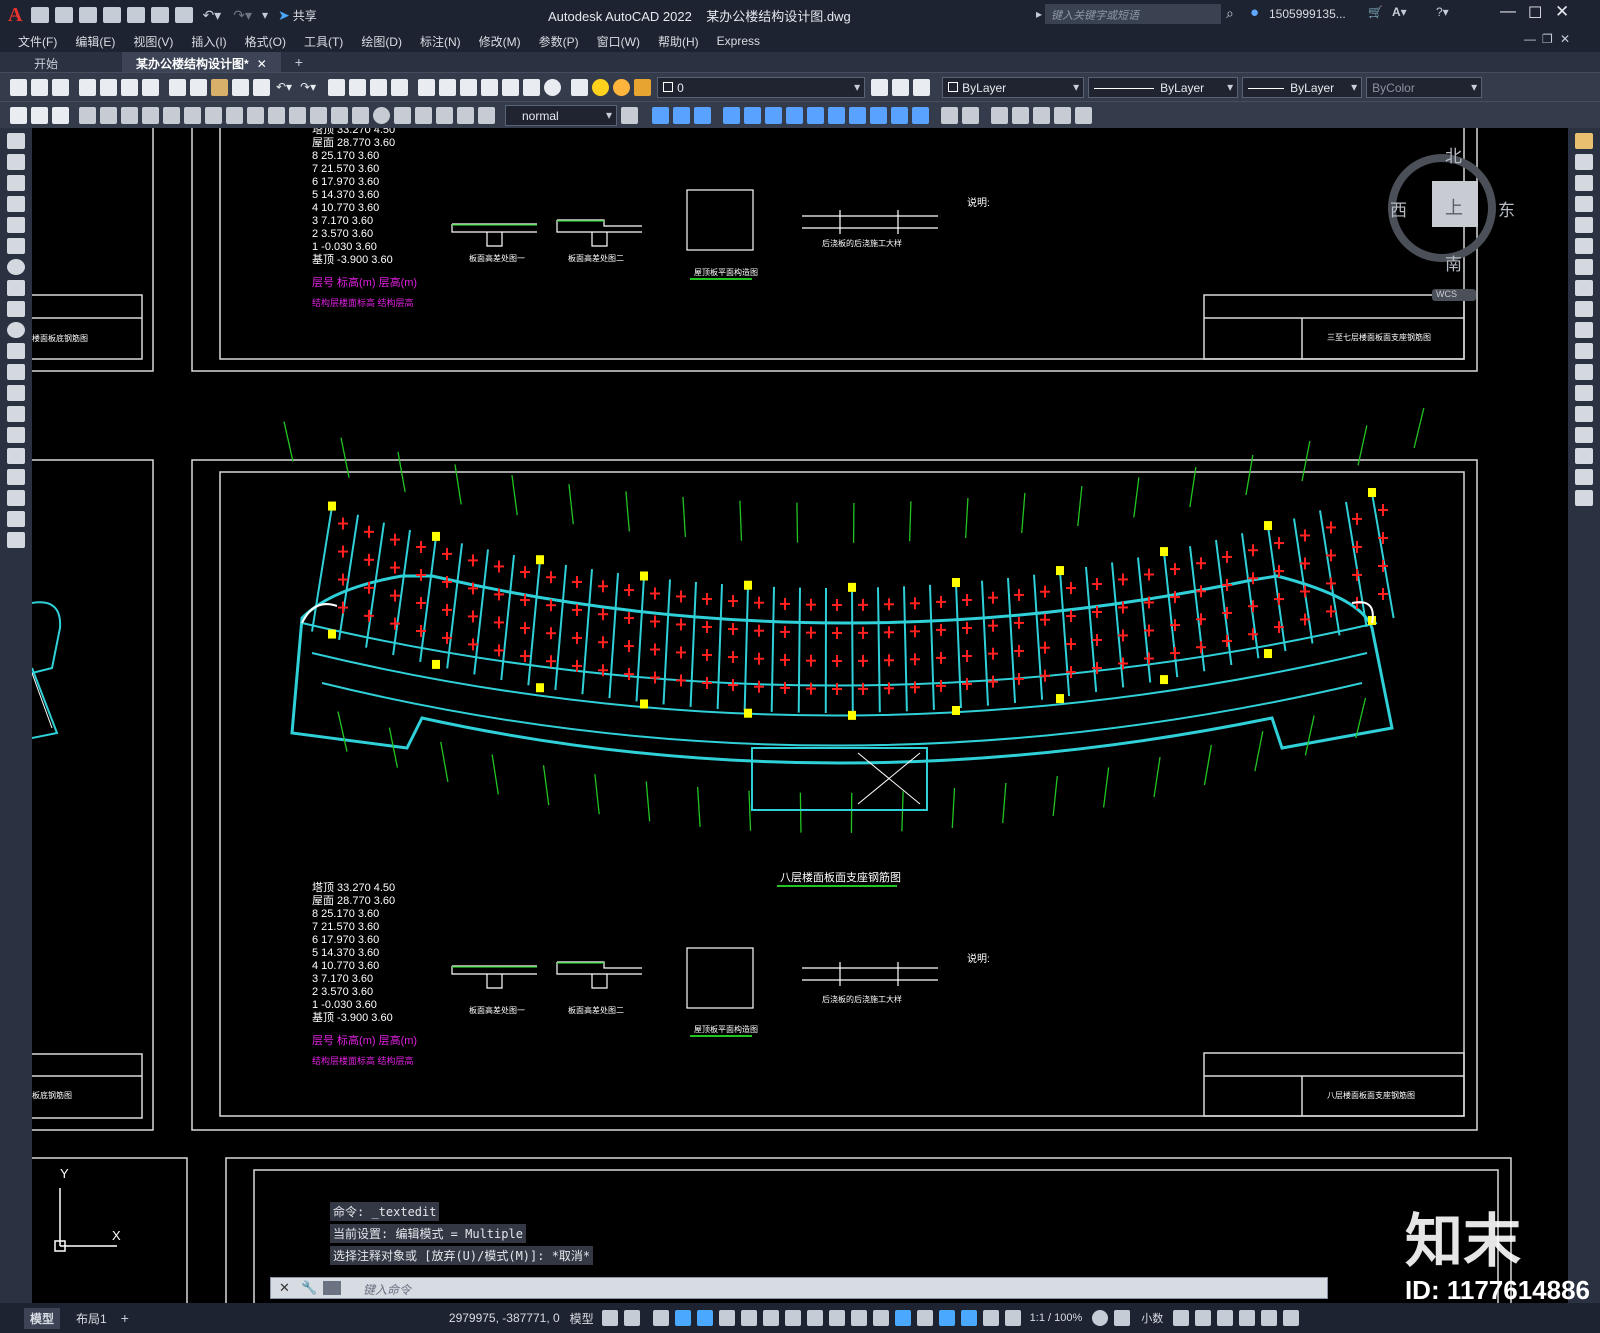  I want to click on save-icon, so click(88, 15).